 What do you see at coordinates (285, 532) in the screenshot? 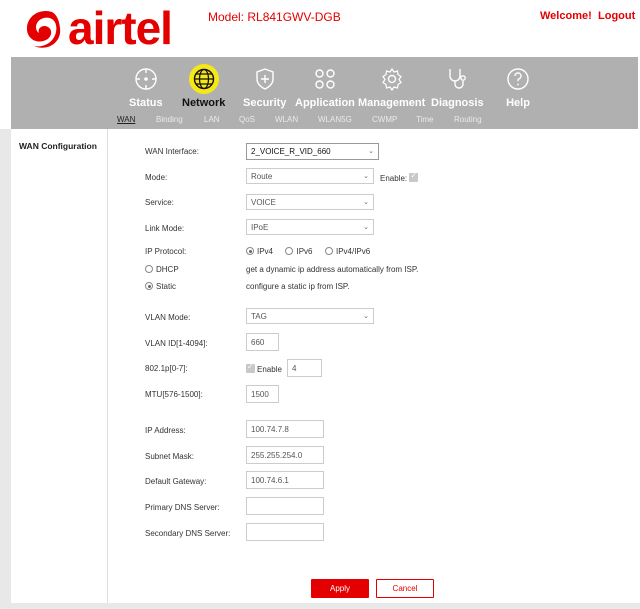
I see `secondary-dns-input` at bounding box center [285, 532].